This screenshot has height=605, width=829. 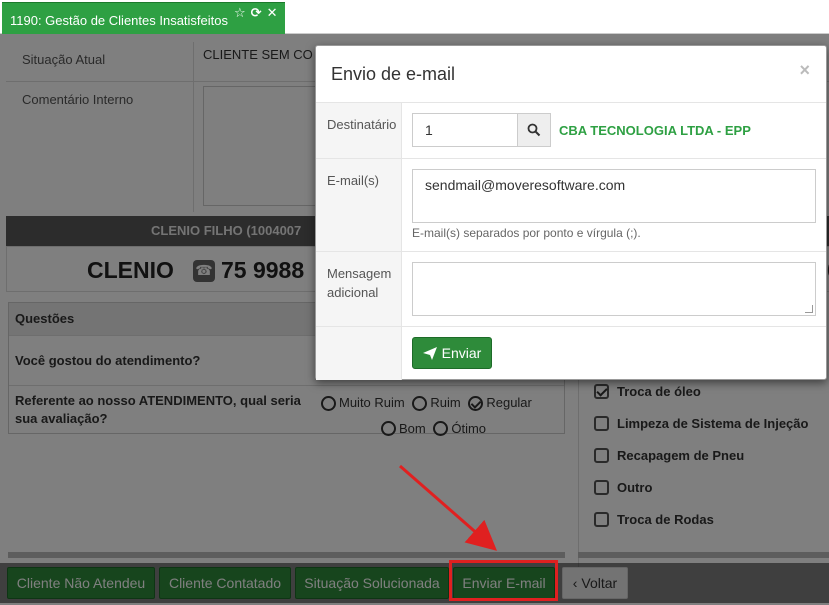 What do you see at coordinates (655, 130) in the screenshot?
I see `company-name: CBA TECNOLOGIA LTDA - EPP` at bounding box center [655, 130].